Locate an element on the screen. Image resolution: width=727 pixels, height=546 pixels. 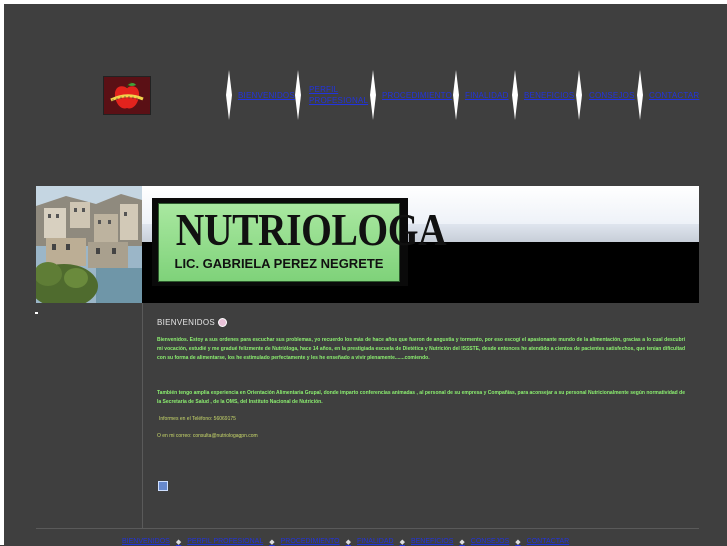
flower-icon is located at coordinates (222, 322).